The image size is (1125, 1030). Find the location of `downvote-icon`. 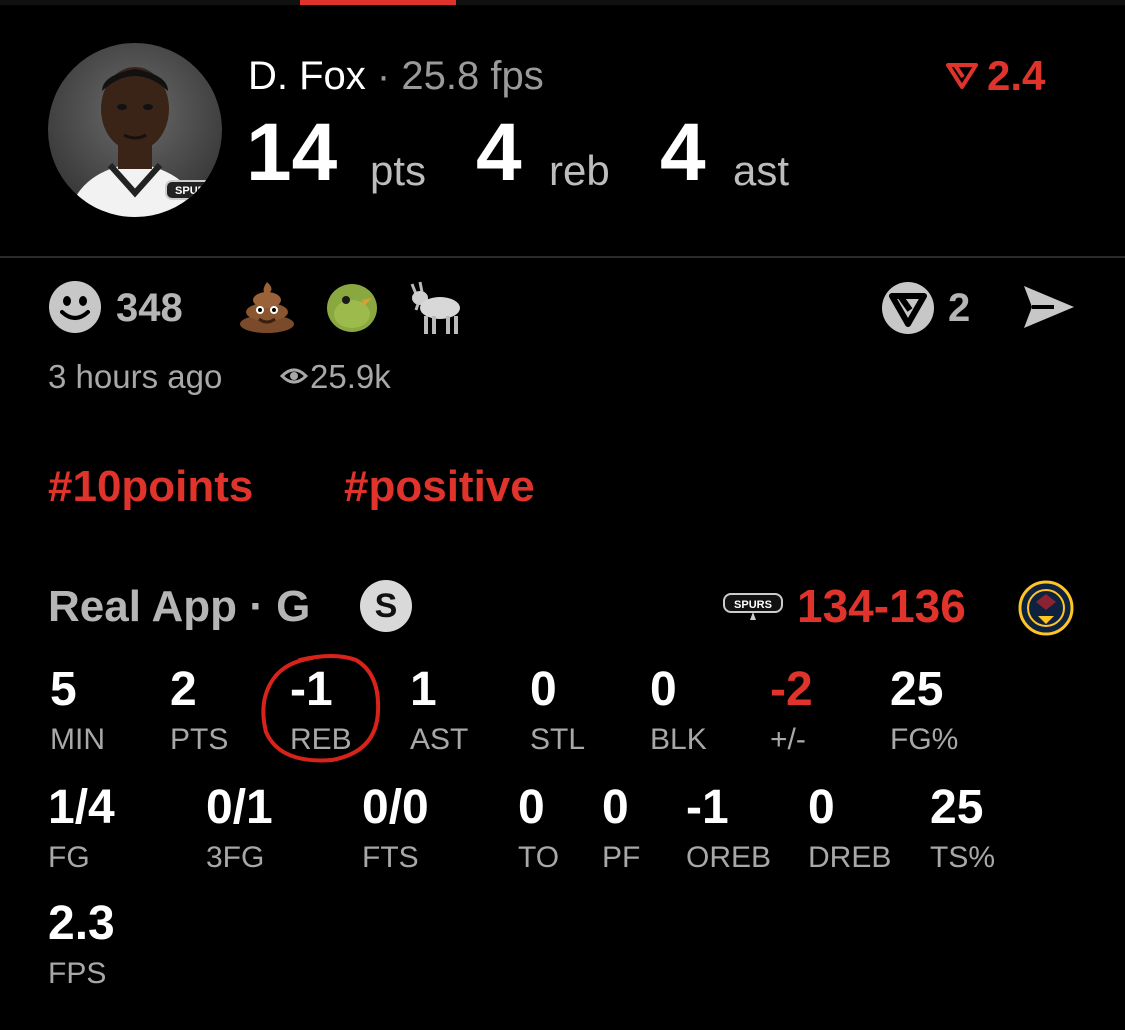

downvote-icon is located at coordinates (962, 76).